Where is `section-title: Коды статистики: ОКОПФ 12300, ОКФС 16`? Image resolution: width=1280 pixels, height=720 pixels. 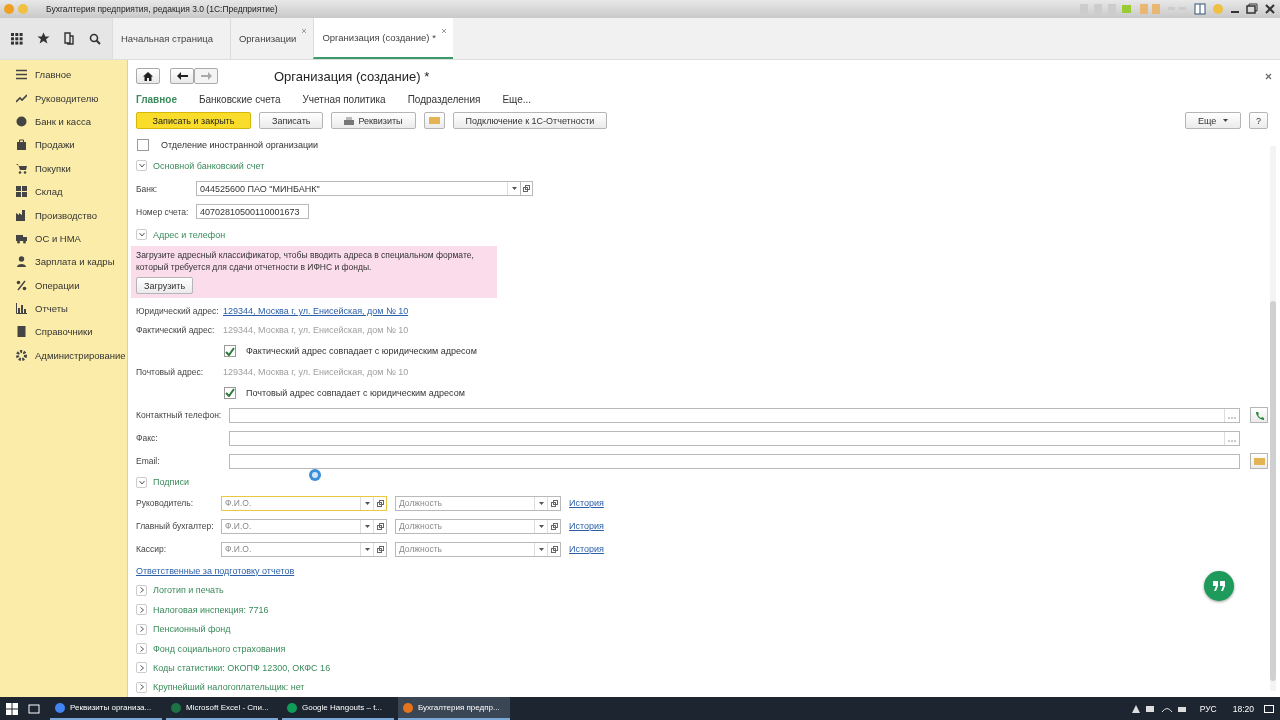
section-title: Коды статистики: ОКОПФ 12300, ОКФС 16 is located at coordinates (242, 667).